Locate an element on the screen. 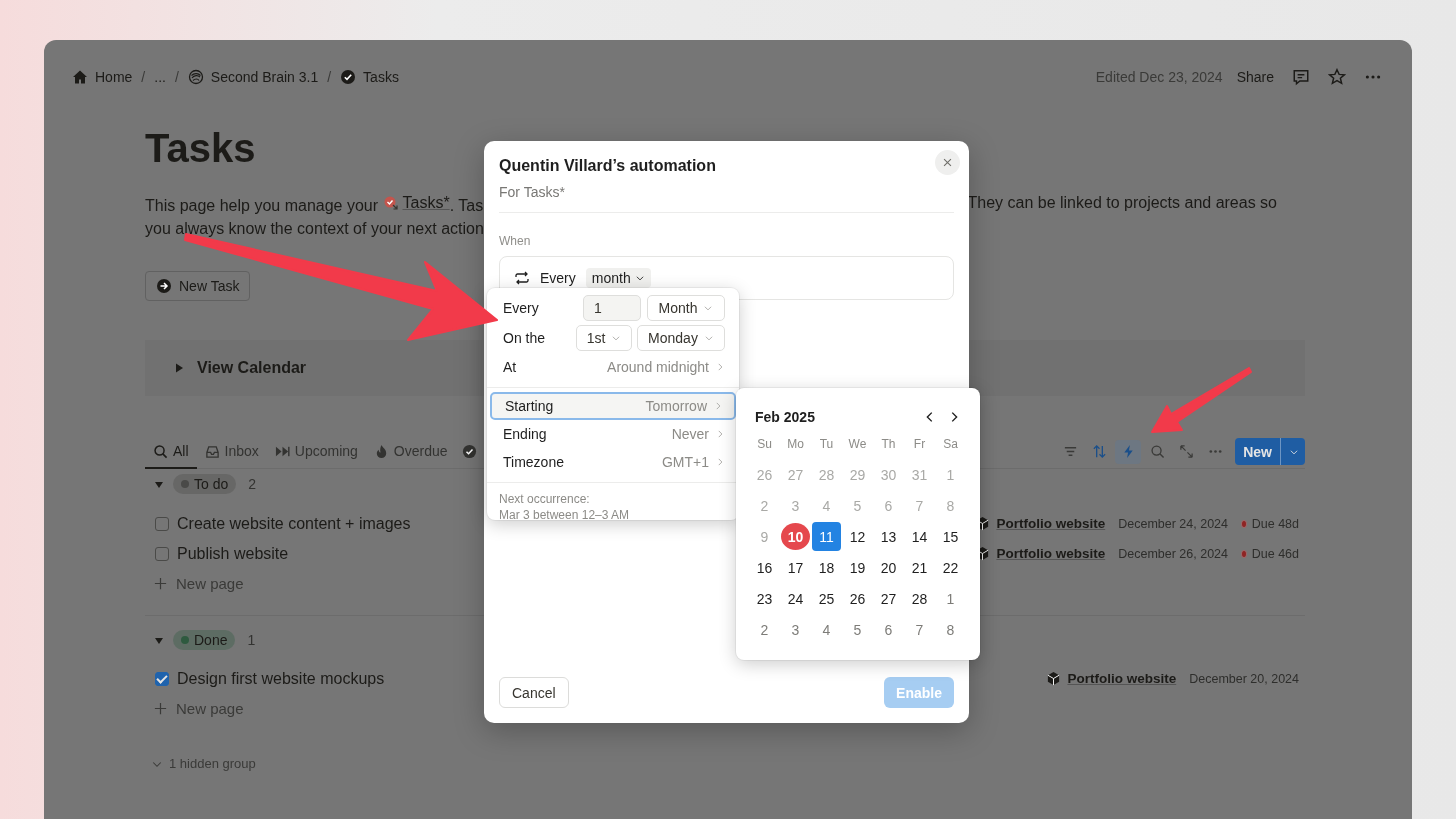  due-label: Due 48d is located at coordinates (1275, 523).